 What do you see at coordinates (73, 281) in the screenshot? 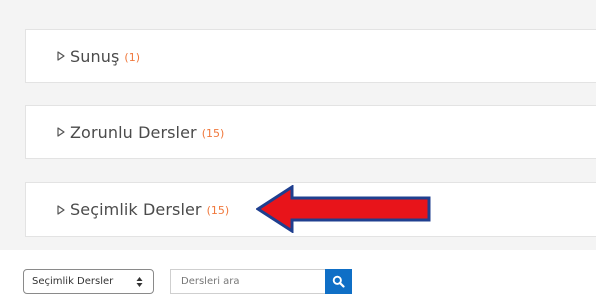
I see `category-select-value: Seçimlik Dersler` at bounding box center [73, 281].